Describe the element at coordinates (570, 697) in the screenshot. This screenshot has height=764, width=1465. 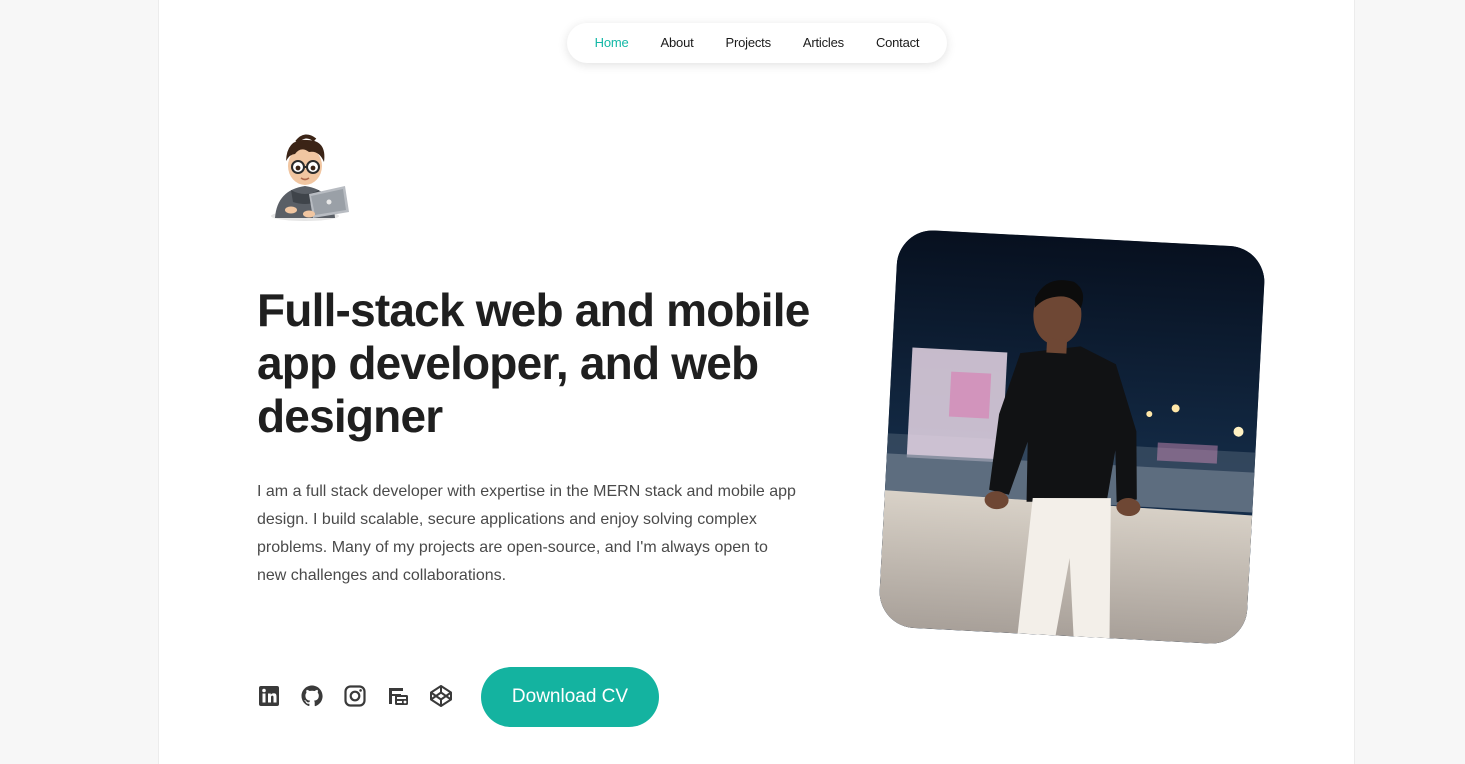
I see `download-cv-button: Download CV` at that location.